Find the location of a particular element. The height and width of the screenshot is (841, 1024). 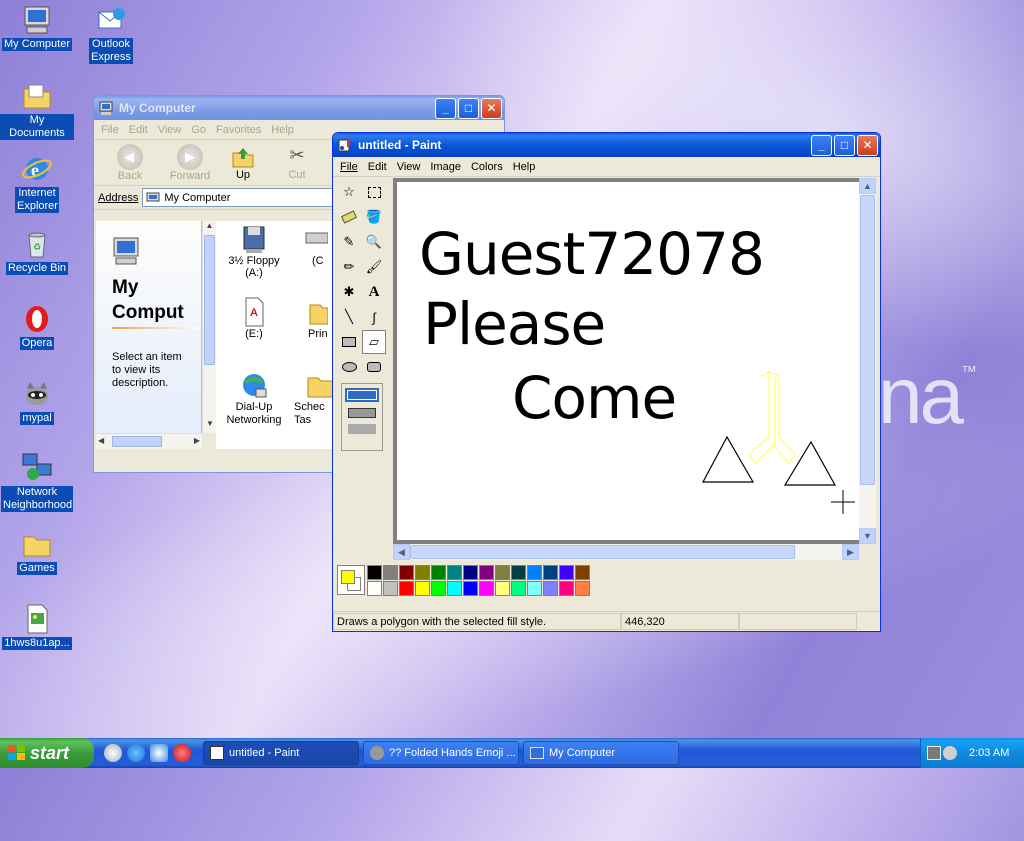

curve-tool-icon: ∫ is located at coordinates (374, 317).